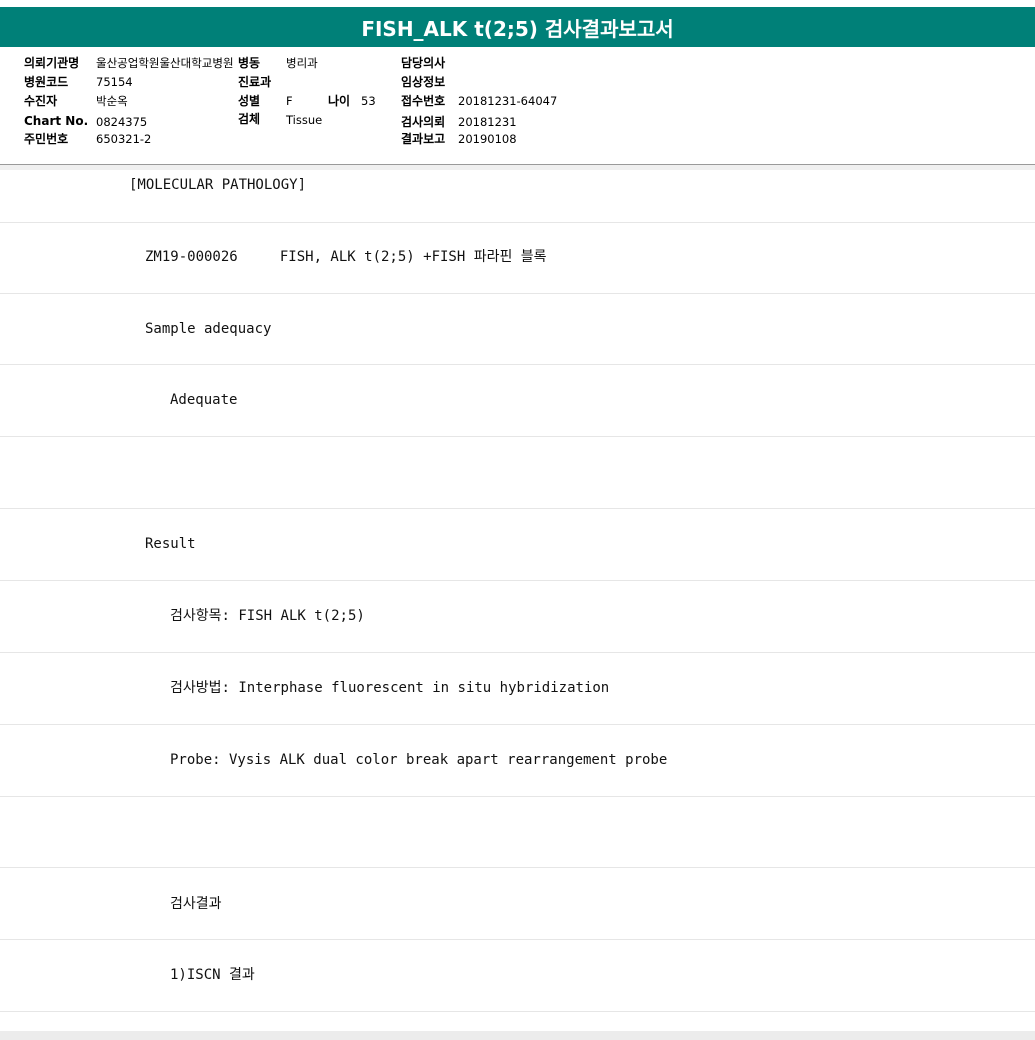  Describe the element at coordinates (255, 82) in the screenshot. I see `dept-label: 진료과` at that location.